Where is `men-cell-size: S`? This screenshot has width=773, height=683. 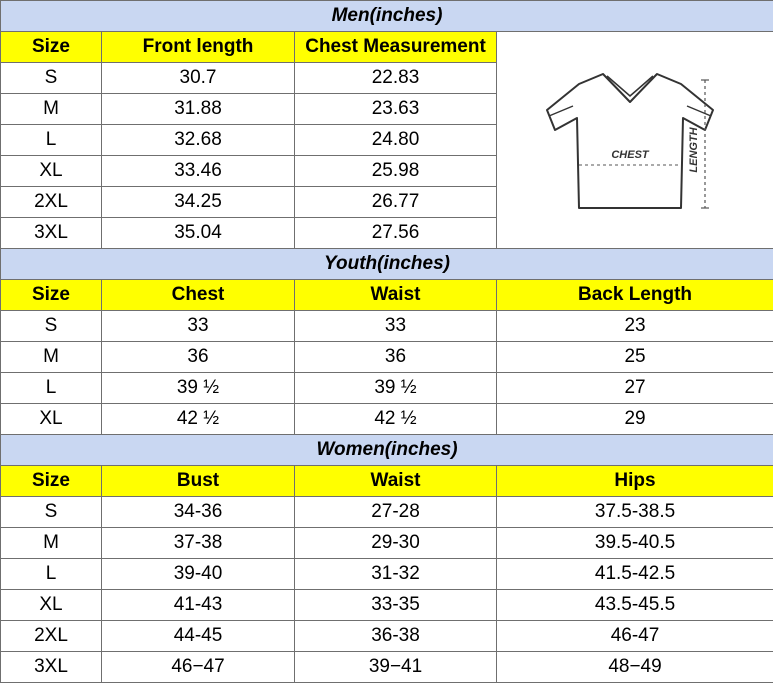 men-cell-size: S is located at coordinates (51, 78).